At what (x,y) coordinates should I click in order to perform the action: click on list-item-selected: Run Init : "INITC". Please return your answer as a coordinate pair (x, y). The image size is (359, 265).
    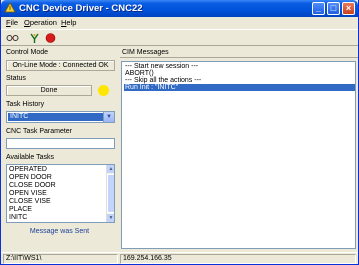
    Looking at the image, I should click on (239, 87).